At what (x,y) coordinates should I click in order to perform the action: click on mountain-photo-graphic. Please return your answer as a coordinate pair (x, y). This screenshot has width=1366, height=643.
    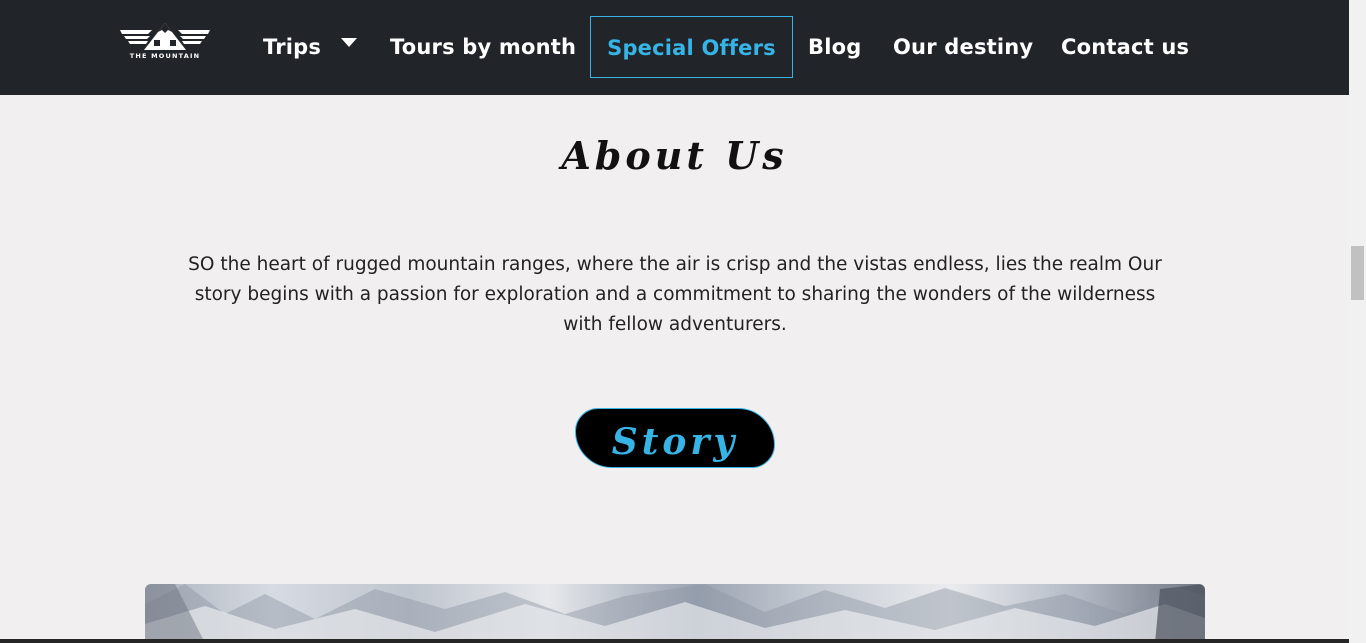
    Looking at the image, I should click on (675, 613).